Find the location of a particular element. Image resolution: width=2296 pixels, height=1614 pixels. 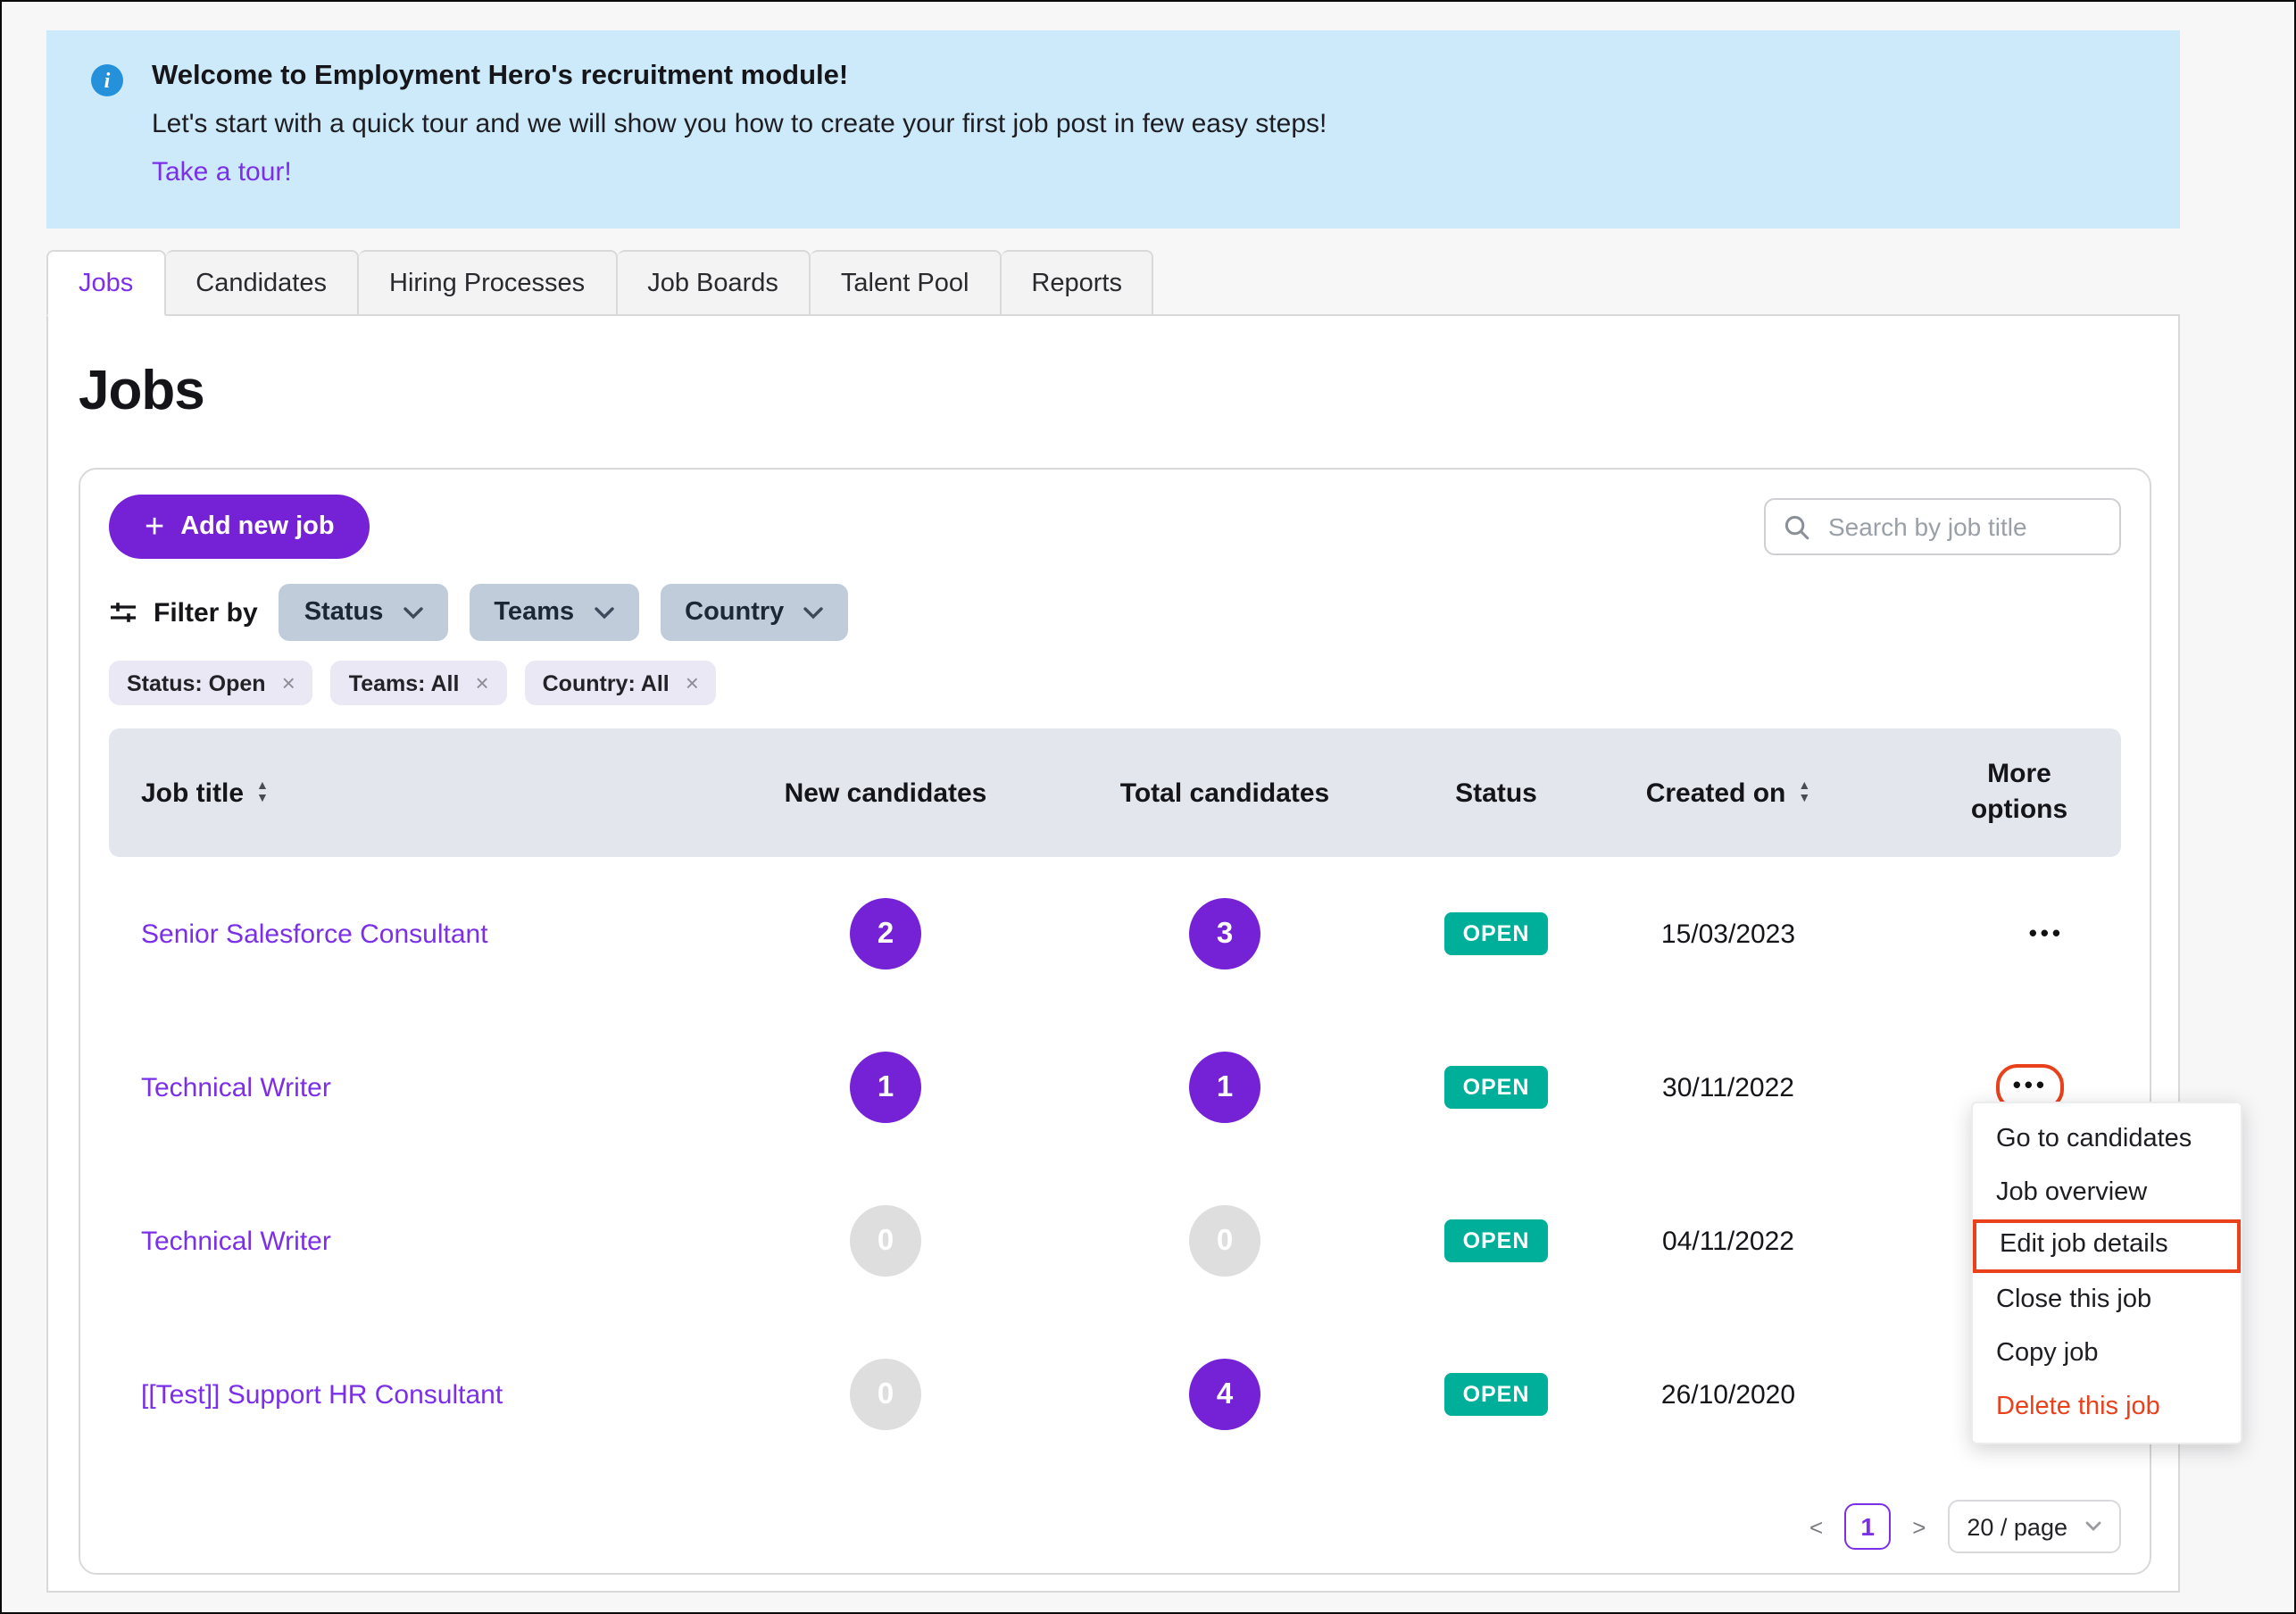

created-on-date: 04/11/2022 is located at coordinates (1728, 1241).